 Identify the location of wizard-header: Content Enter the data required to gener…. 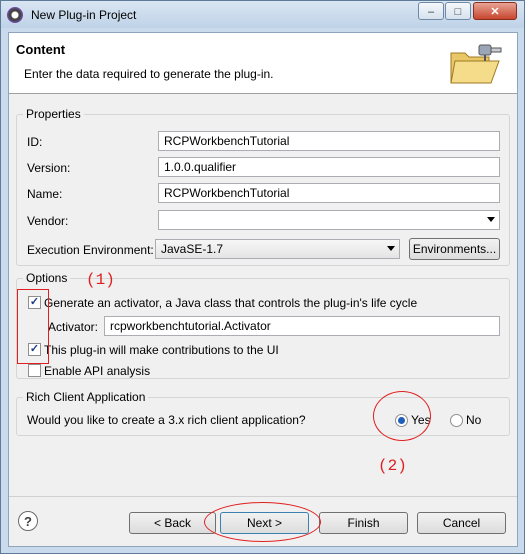
(263, 63).